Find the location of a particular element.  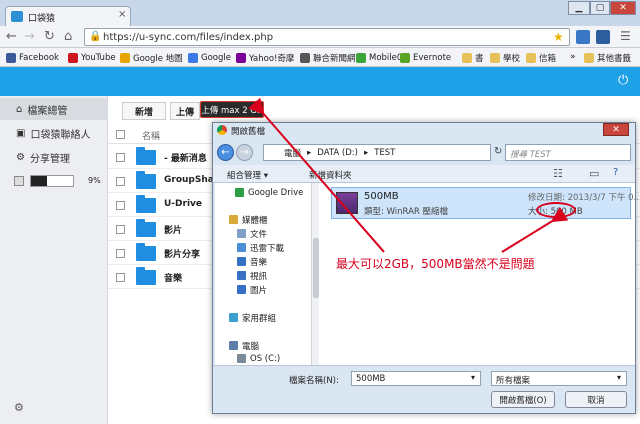

bookmark-google-maps: Google 地圖 is located at coordinates (151, 58).